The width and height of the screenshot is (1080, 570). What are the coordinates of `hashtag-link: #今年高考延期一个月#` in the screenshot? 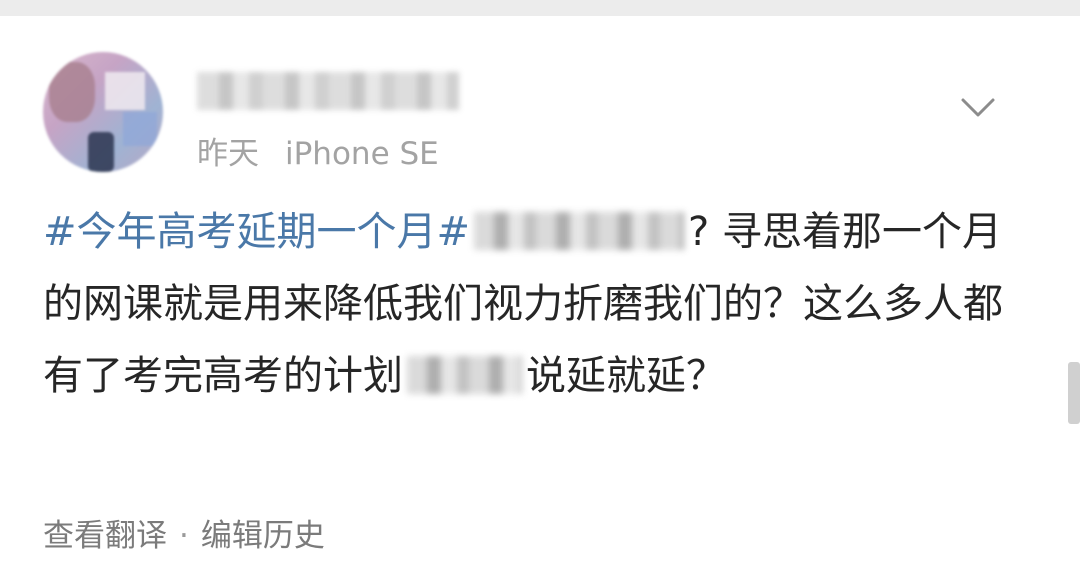 It's located at (256, 232).